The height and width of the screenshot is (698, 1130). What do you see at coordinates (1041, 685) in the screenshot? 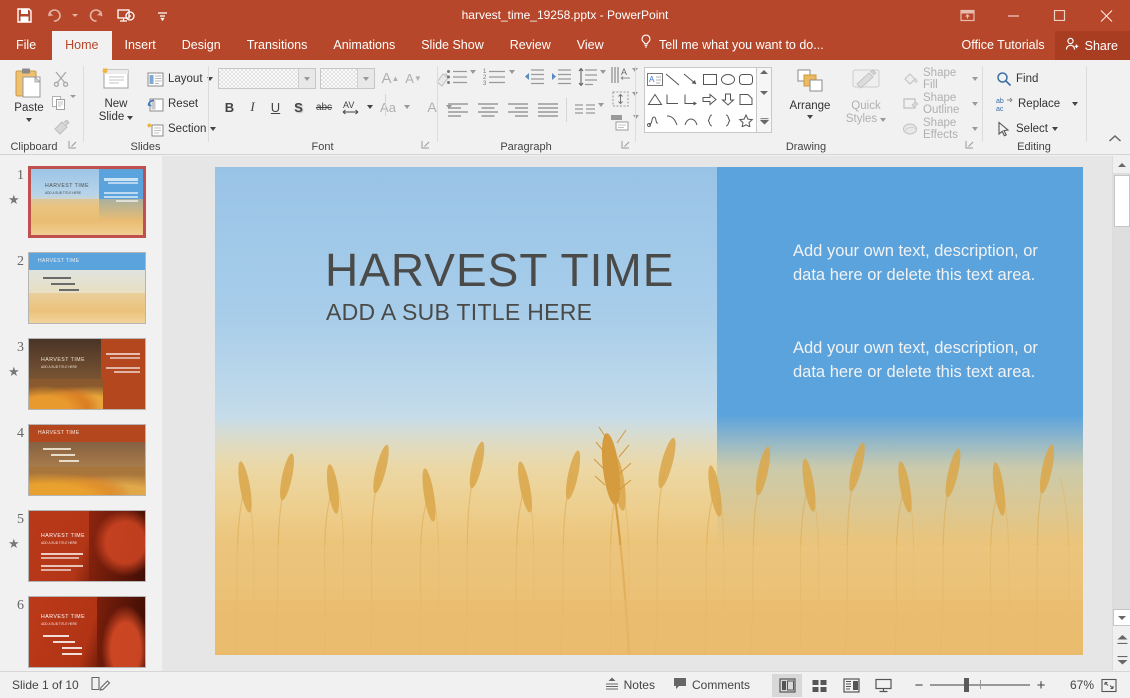
I see `zoom-in-button: +` at bounding box center [1041, 685].